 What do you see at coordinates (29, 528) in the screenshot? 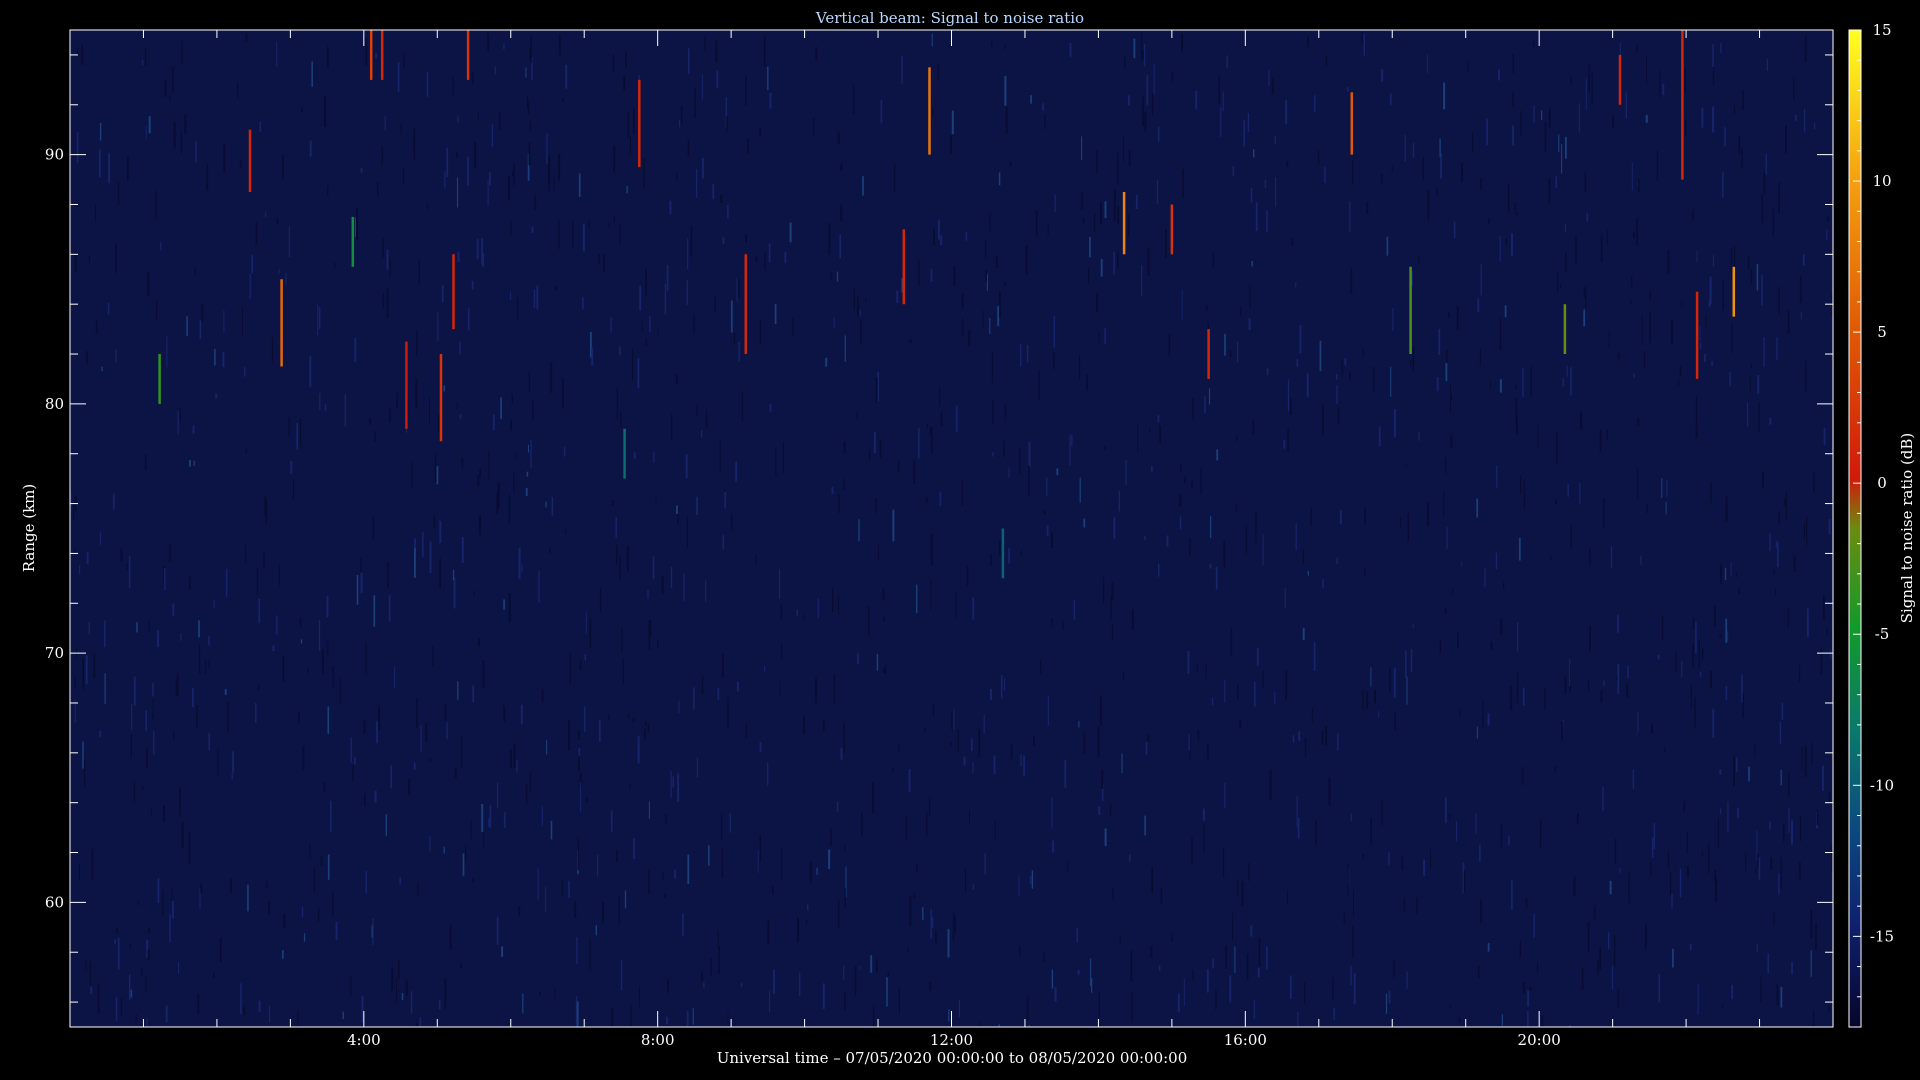
I see `y-axis-label: Range (km)` at bounding box center [29, 528].